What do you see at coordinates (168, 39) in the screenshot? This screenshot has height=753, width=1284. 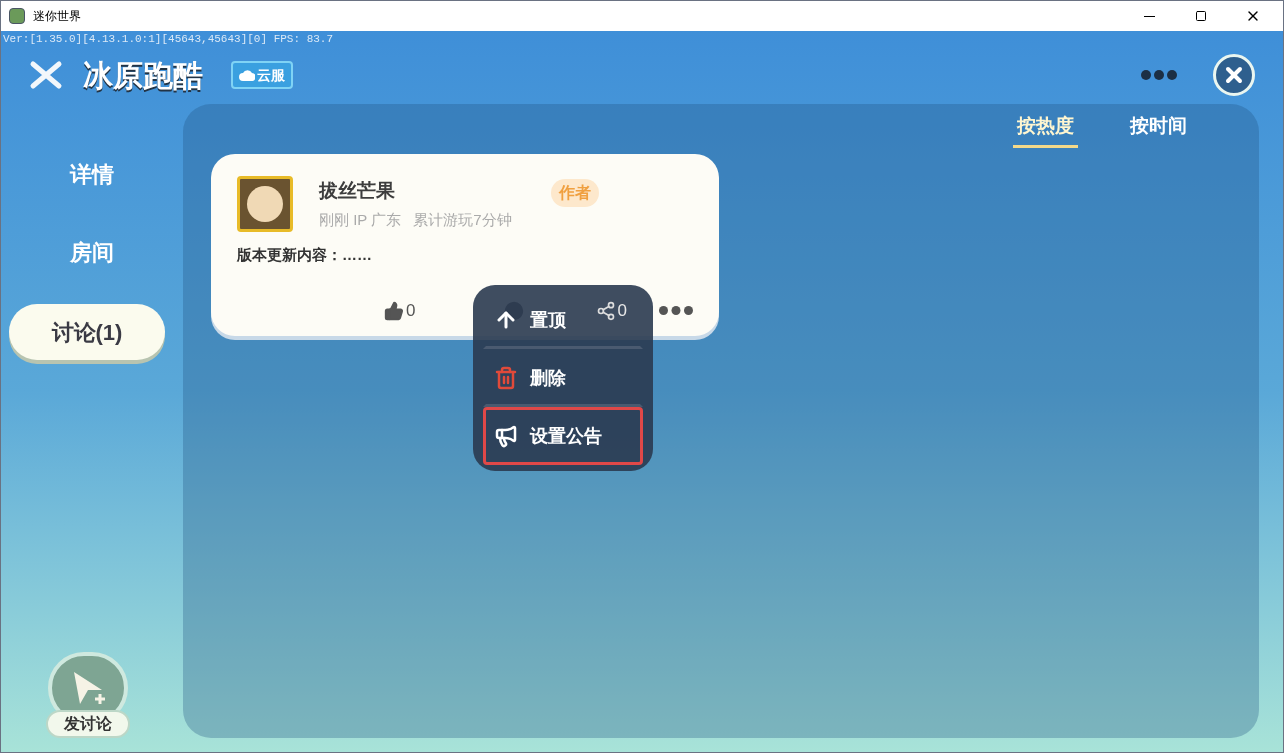 I see `debug-info: Ver:[1.35.0][4.13.1.0:1][45643,45643][0] FPS: 83.7` at bounding box center [168, 39].